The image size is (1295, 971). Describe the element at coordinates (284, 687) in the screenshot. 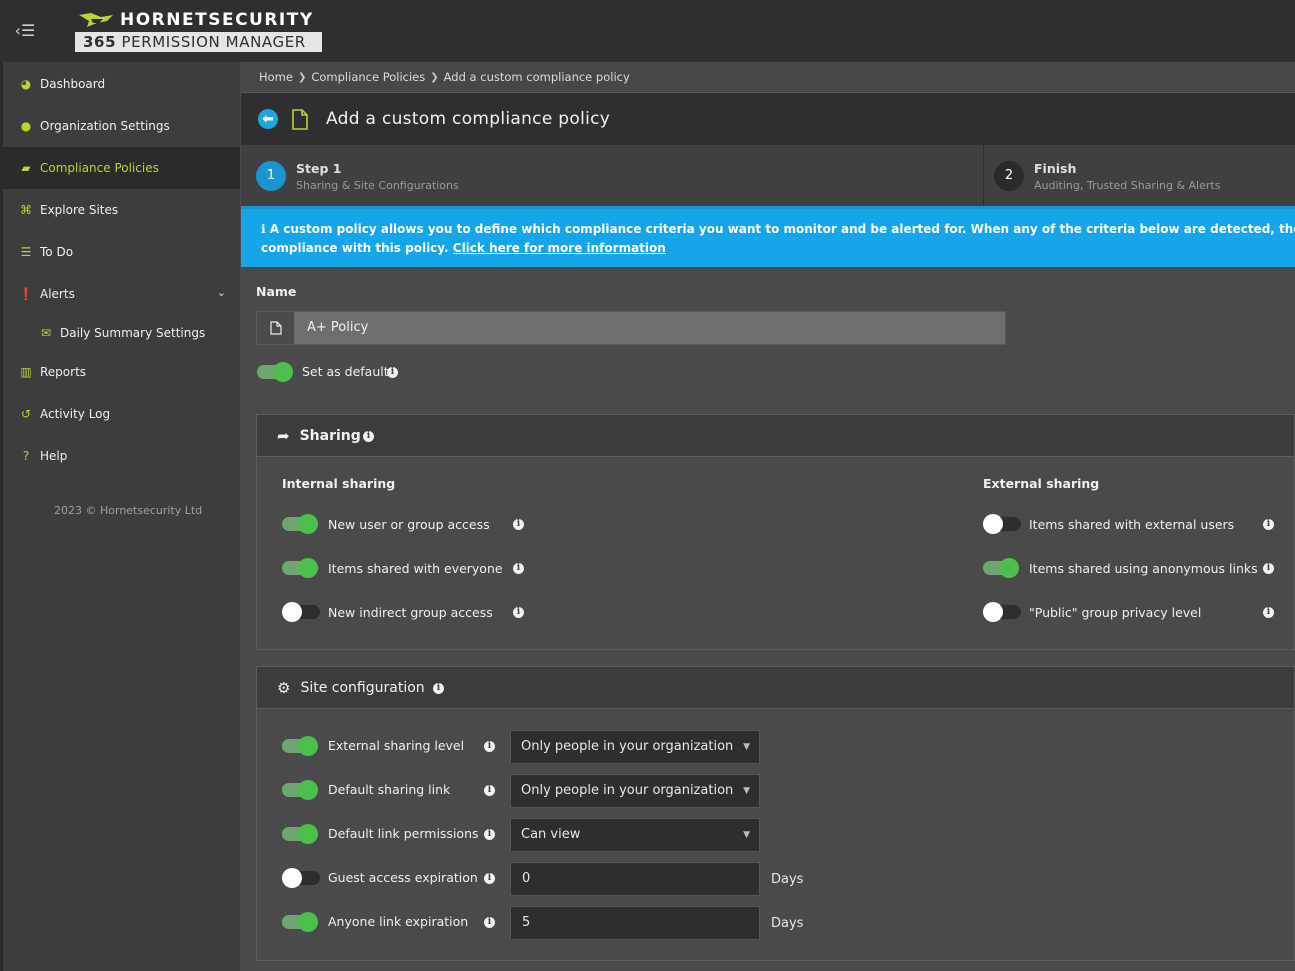

I see `gears-icon: ⚙` at that location.